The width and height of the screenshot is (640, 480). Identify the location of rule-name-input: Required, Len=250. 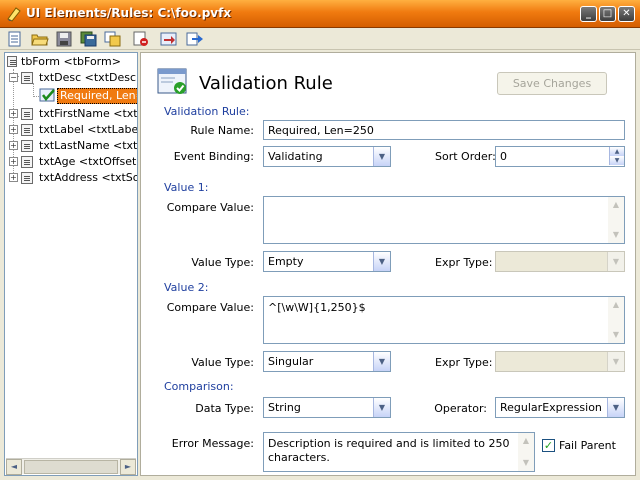
(444, 130).